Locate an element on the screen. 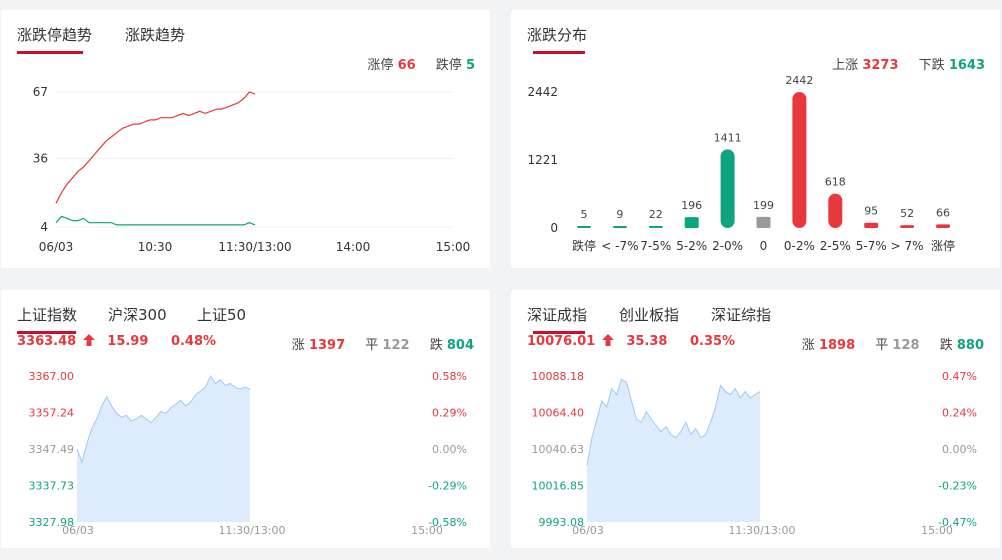 The height and width of the screenshot is (560, 1002). y-tick-label: 3347.49 is located at coordinates (52, 449).